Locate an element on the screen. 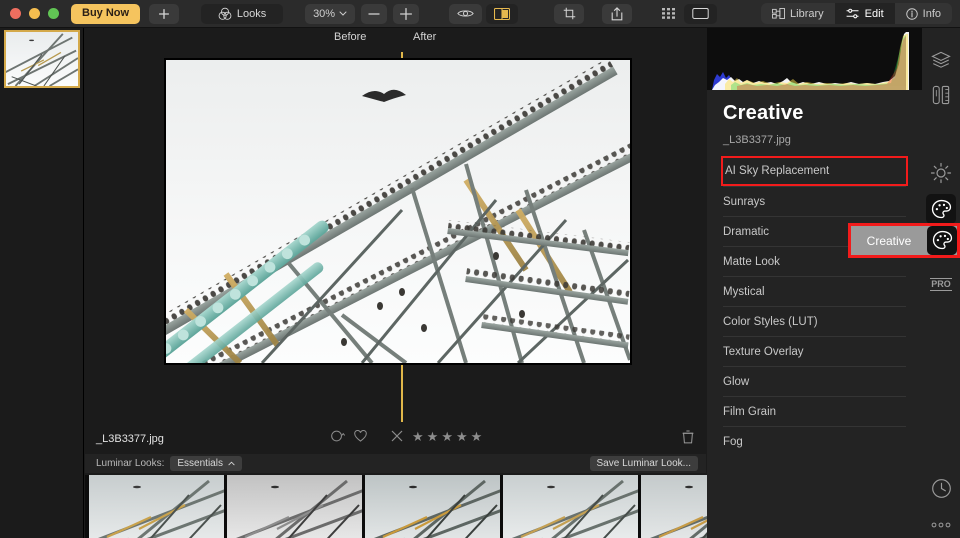 Image resolution: width=960 pixels, height=538 pixels. preset-item: AI Image Enhancer is located at coordinates (156, 506).